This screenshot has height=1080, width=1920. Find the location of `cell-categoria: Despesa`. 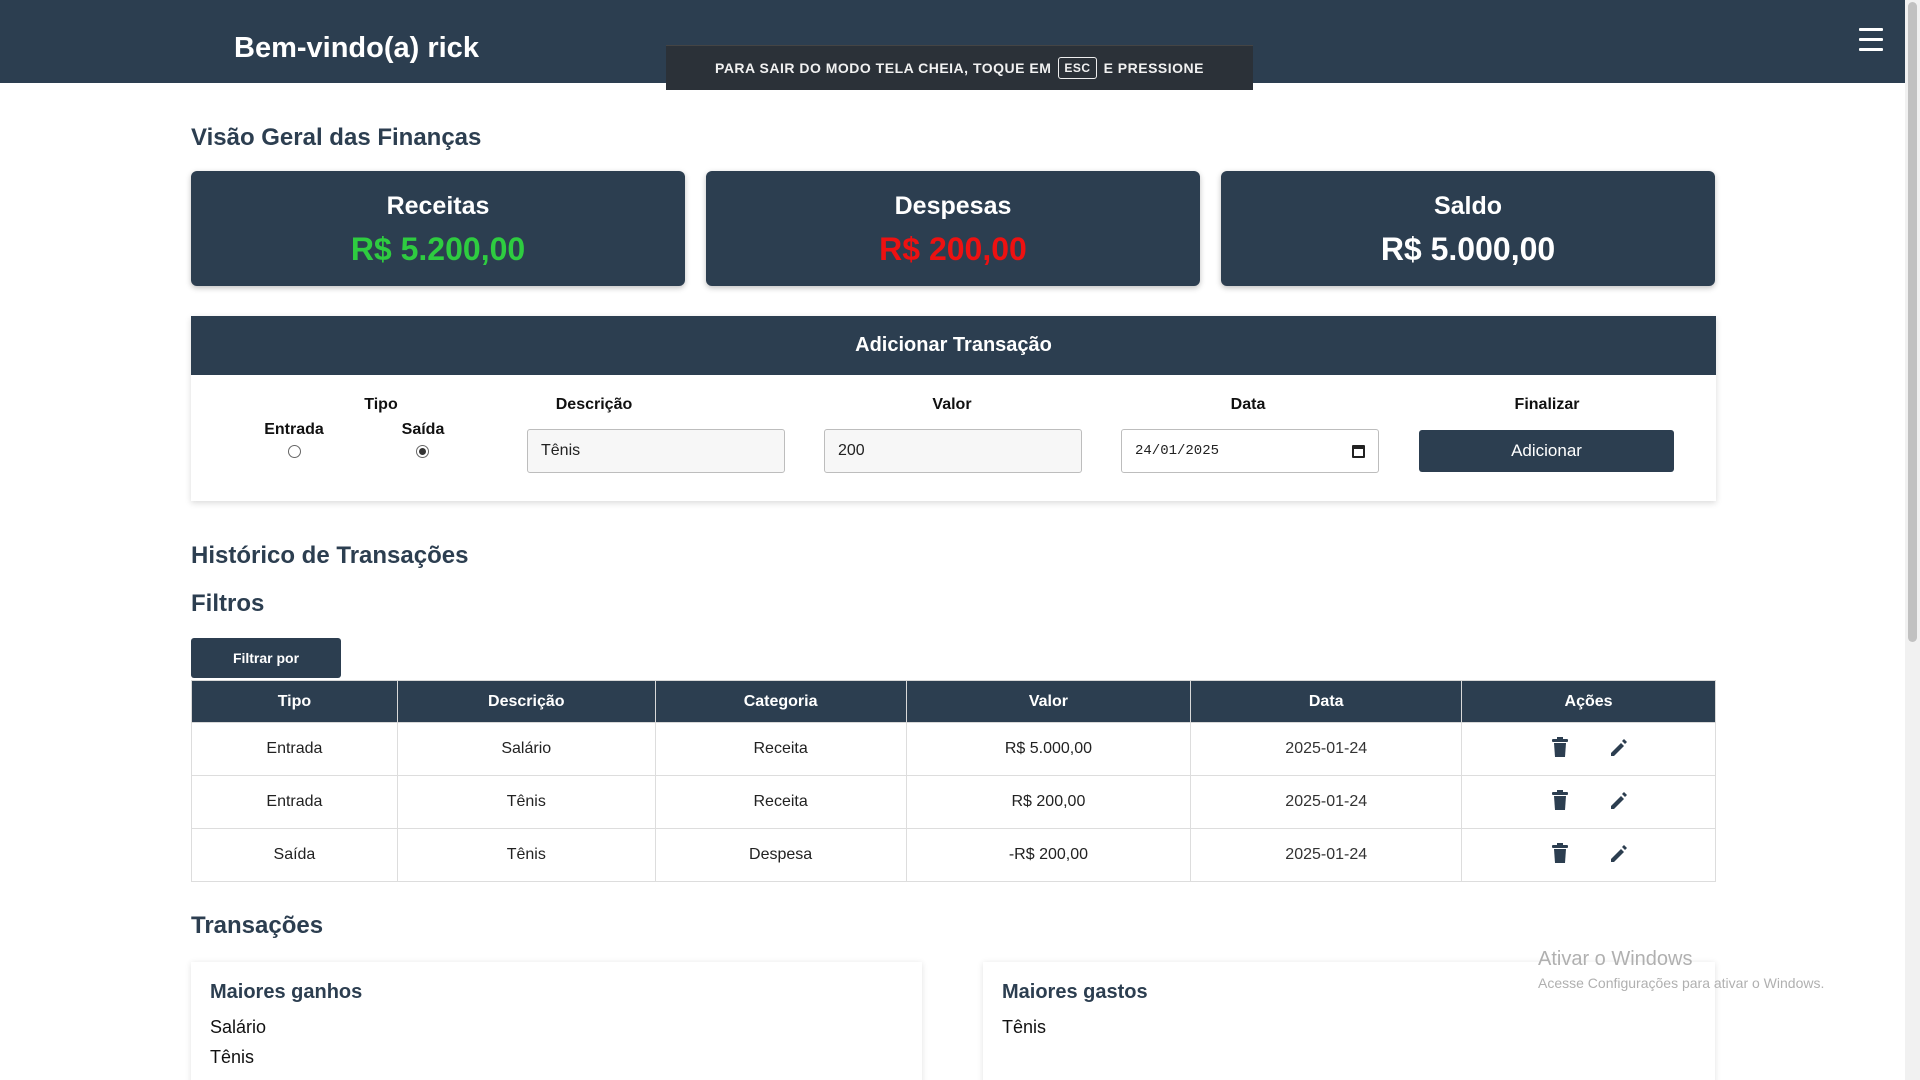

cell-categoria: Despesa is located at coordinates (780, 855).